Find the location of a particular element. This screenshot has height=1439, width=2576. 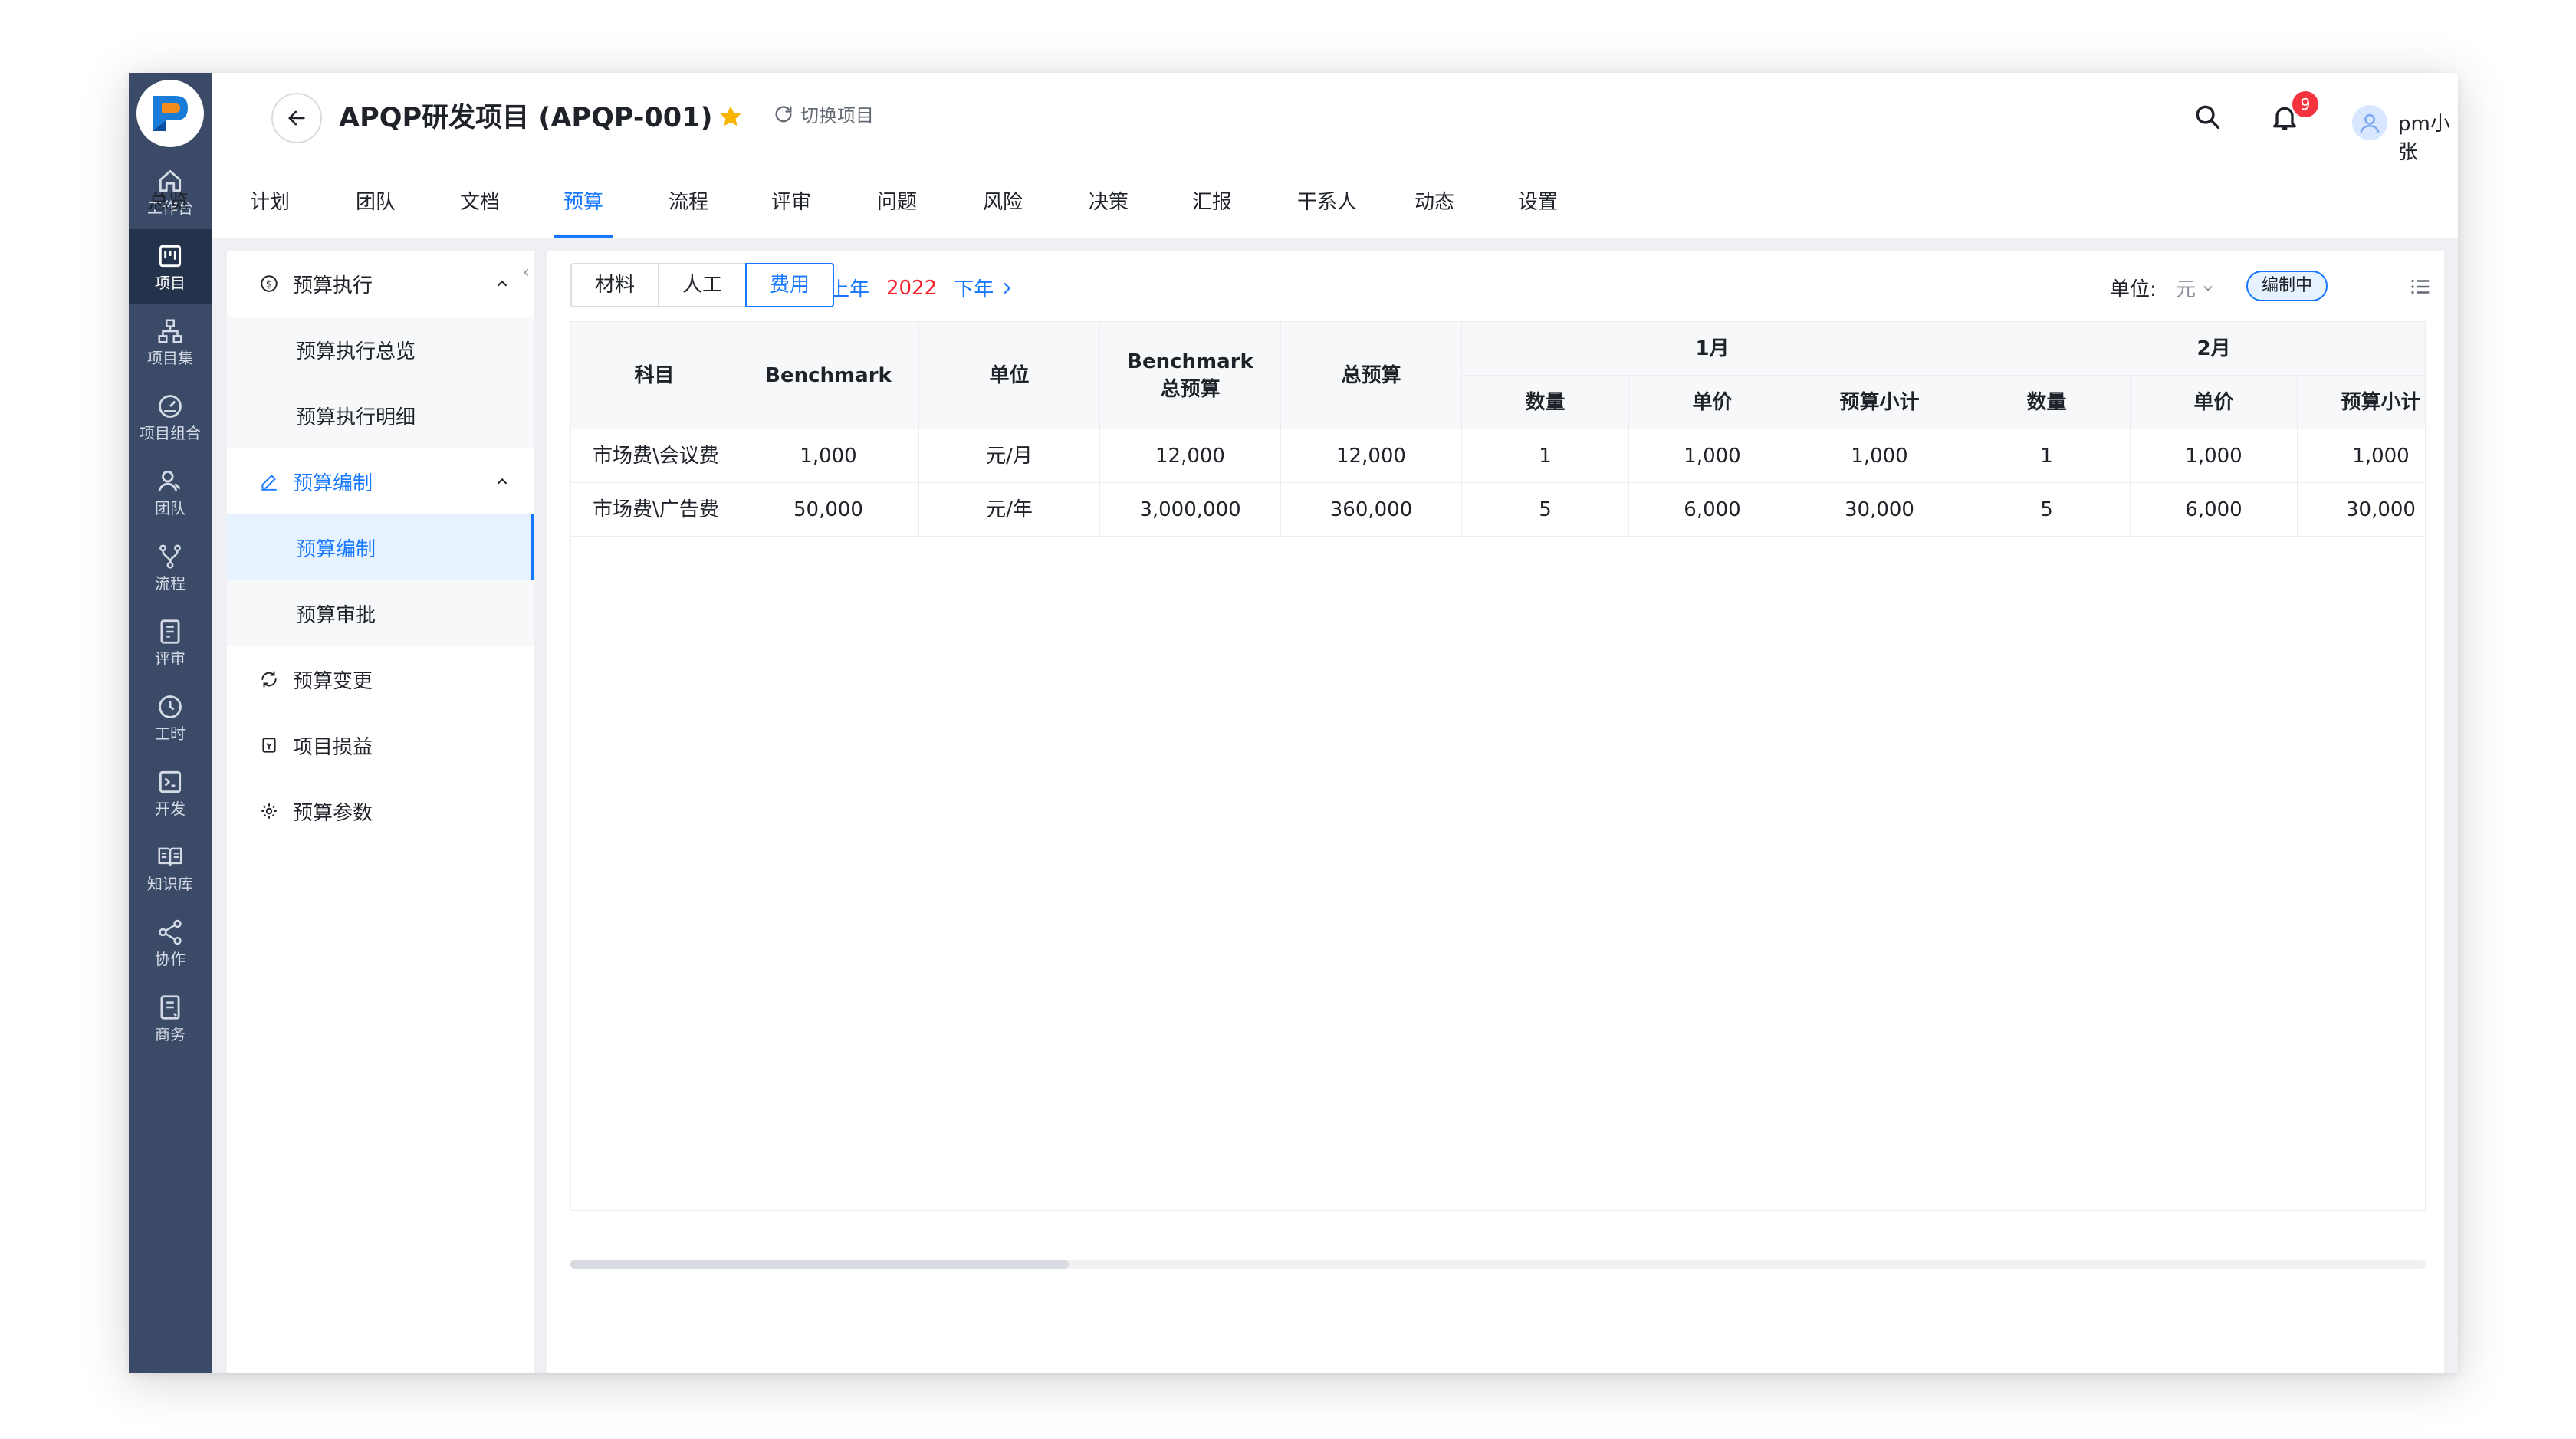

header-month-1: 1月 is located at coordinates (1712, 349).